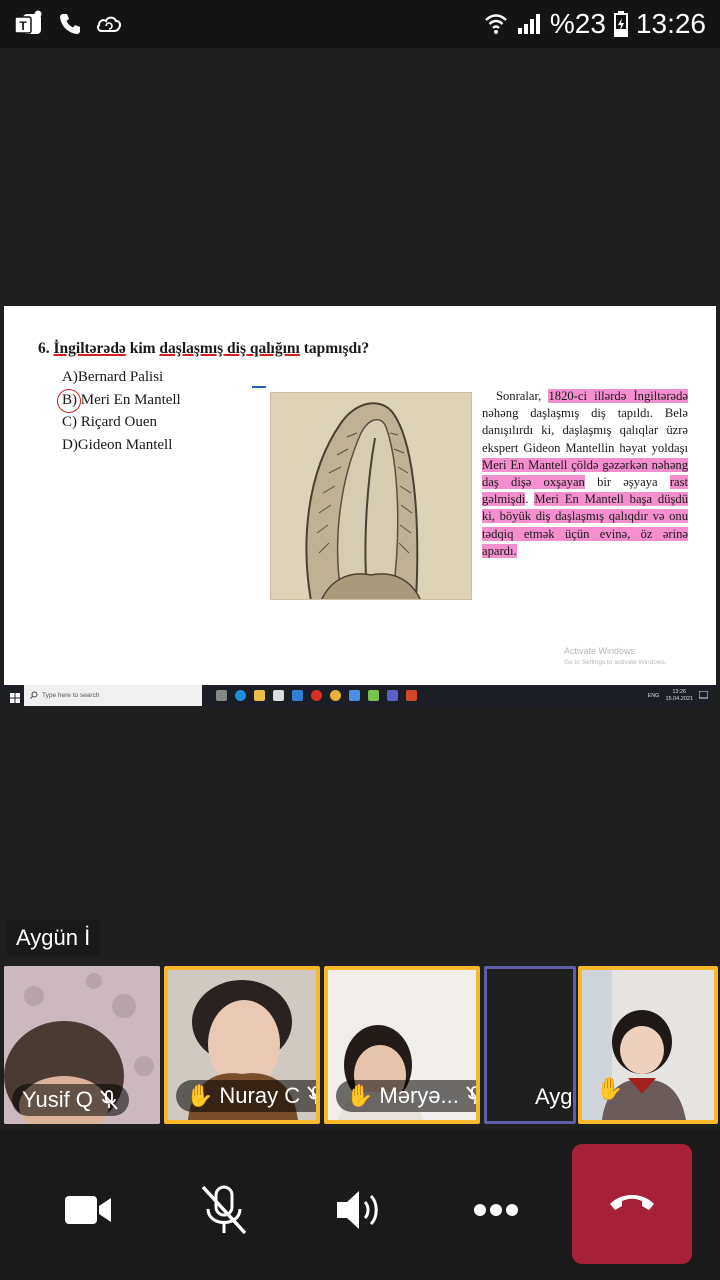 Image resolution: width=720 pixels, height=1280 pixels. What do you see at coordinates (335, 695) in the screenshot?
I see `chrome-icon` at bounding box center [335, 695].